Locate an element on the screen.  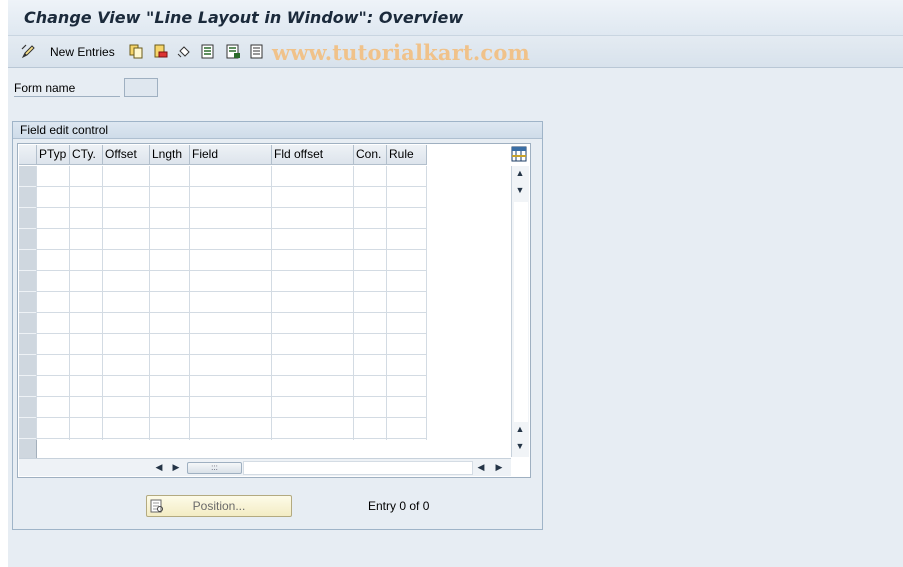
select-block-icon is located at coordinates (233, 51).